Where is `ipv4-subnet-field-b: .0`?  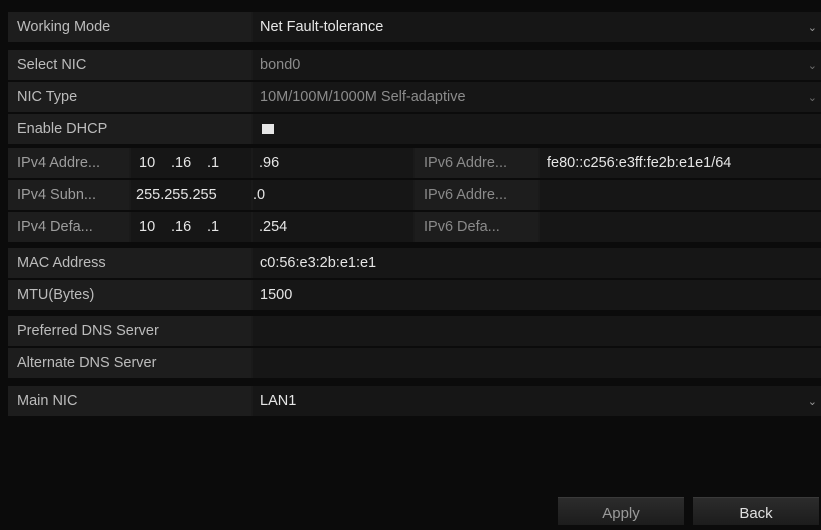
ipv4-subnet-field-b: .0 is located at coordinates (333, 195).